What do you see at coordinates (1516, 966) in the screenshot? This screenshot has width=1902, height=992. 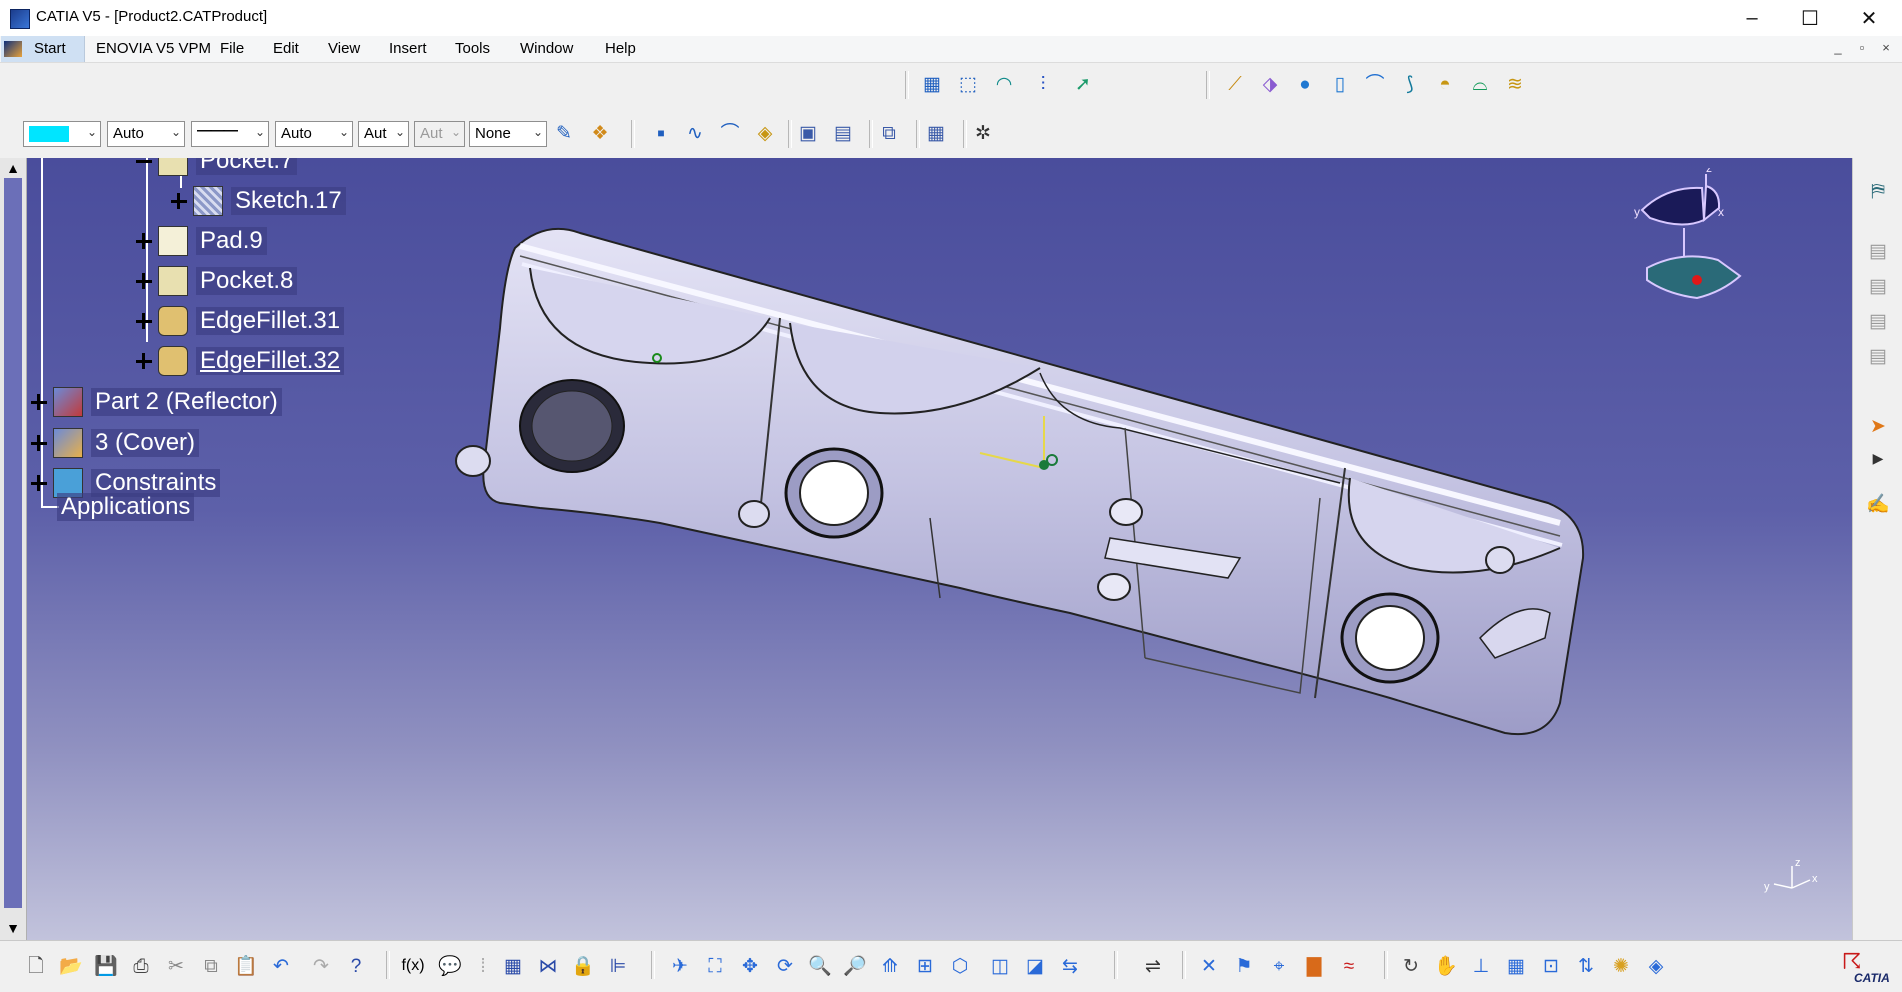 I see `grid-icon: ▦` at bounding box center [1516, 966].